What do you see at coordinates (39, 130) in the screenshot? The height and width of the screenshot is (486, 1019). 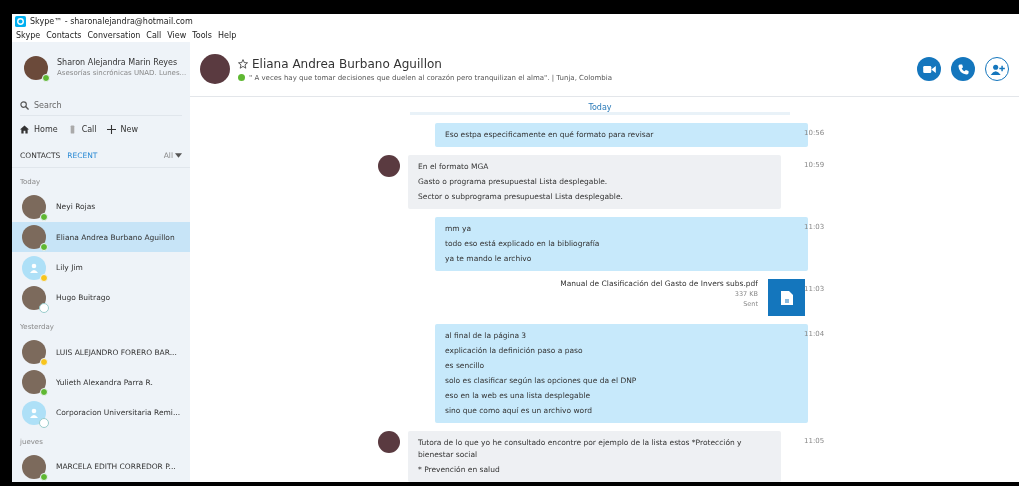 I see `nav-button: Home` at bounding box center [39, 130].